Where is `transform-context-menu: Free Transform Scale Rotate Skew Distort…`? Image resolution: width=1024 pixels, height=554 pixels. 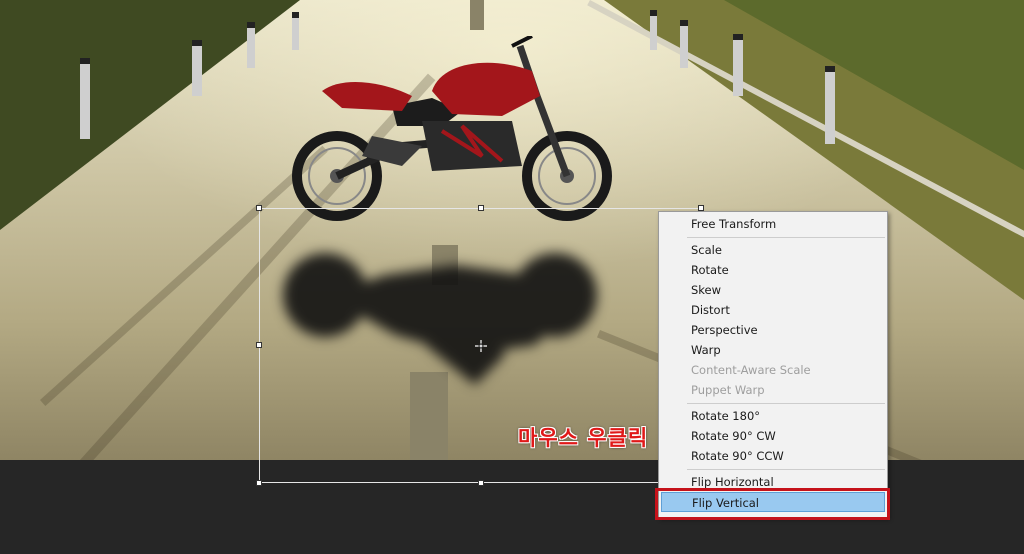
transform-context-menu: Free Transform Scale Rotate Skew Distort… is located at coordinates (773, 364).